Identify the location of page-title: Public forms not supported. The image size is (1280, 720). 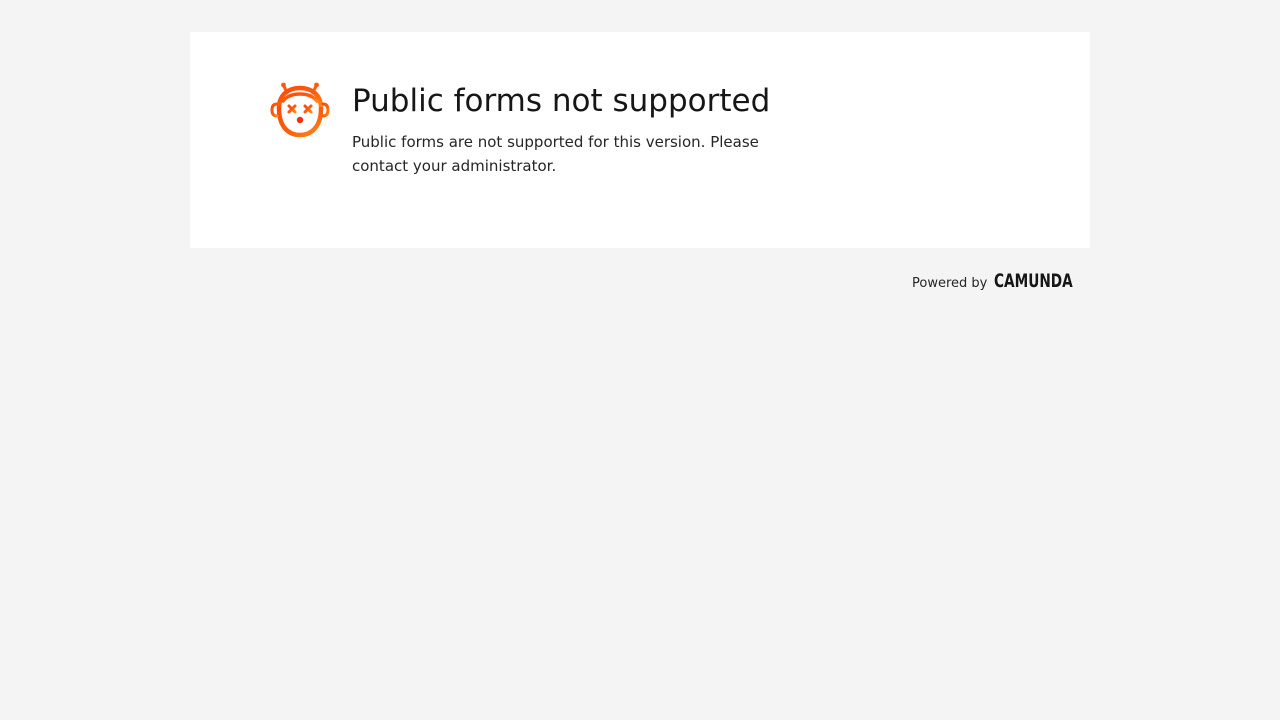
(561, 101).